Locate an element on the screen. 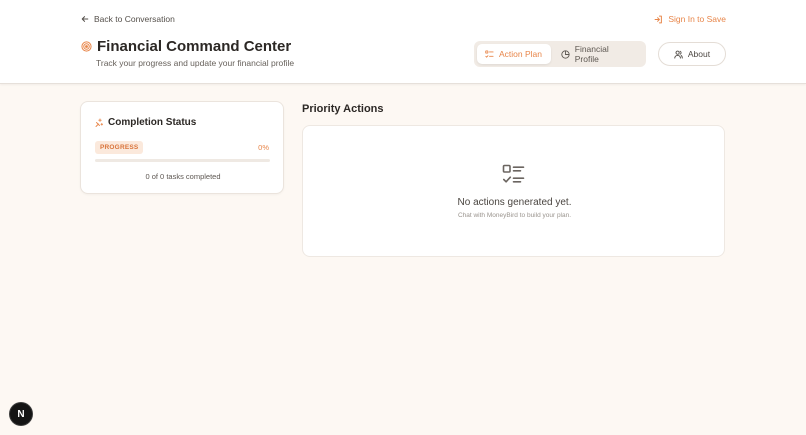  back-to-conversation-link: Back to Conversation is located at coordinates (128, 19).